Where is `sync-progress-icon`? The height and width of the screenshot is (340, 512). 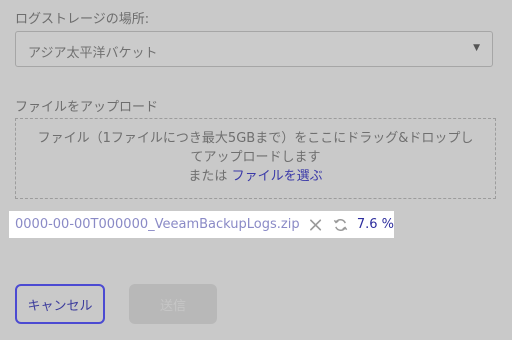 sync-progress-icon is located at coordinates (340, 224).